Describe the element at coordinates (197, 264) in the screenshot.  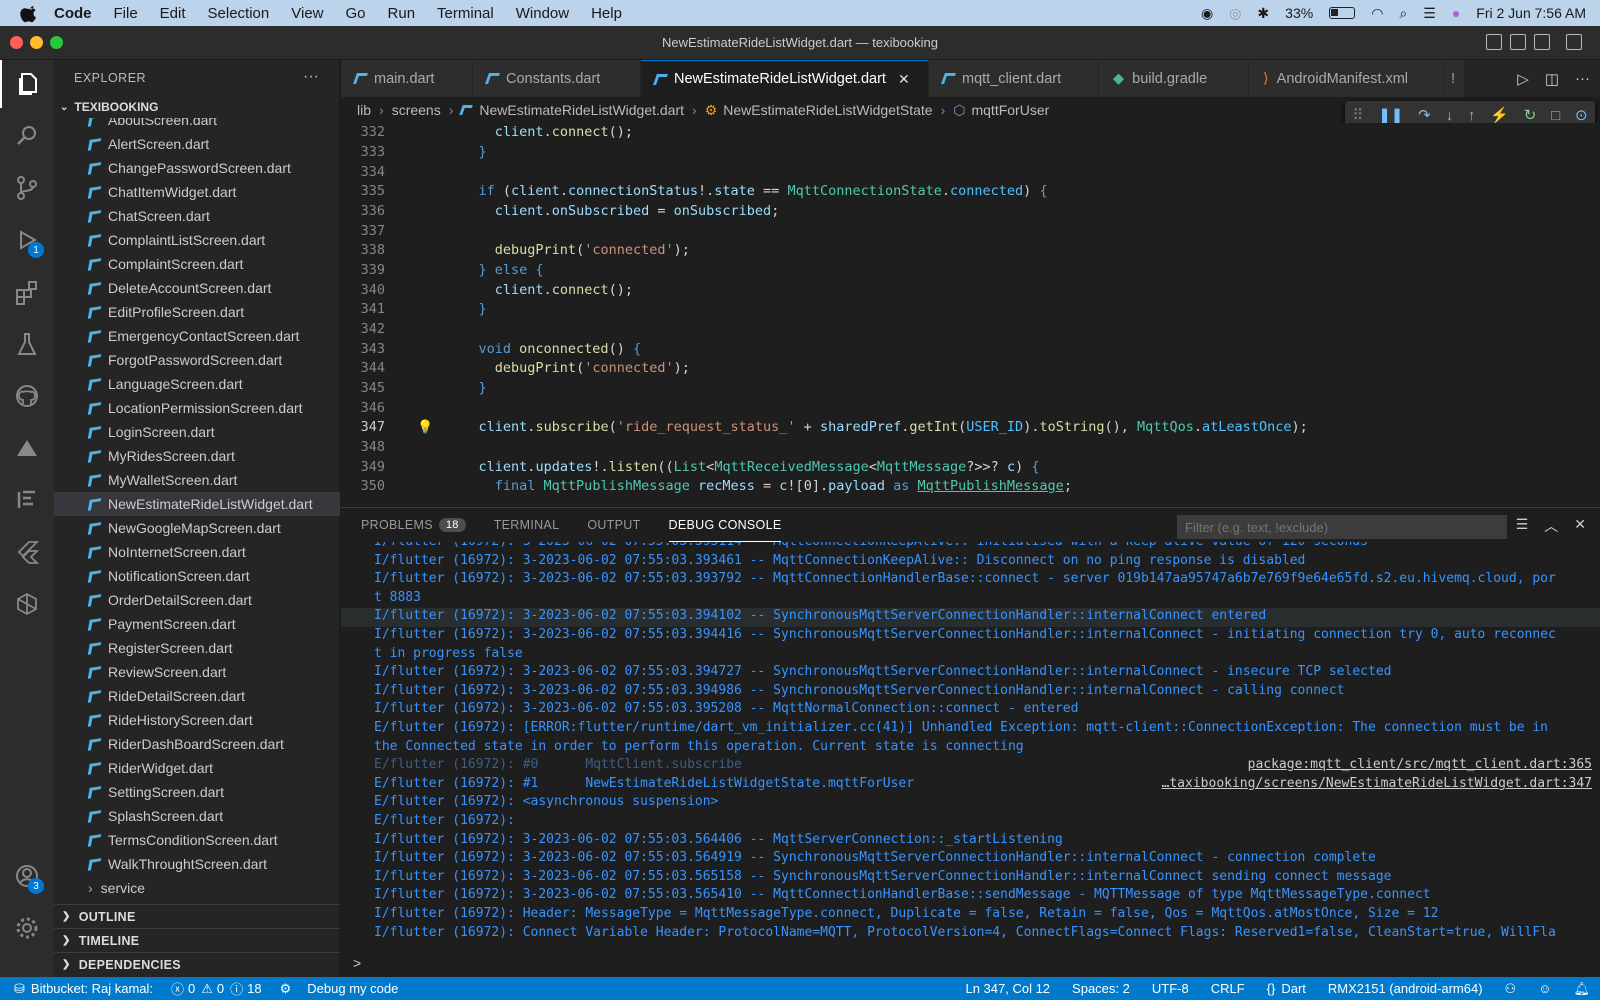
I see `file-item: ComplaintScreen.dart` at that location.